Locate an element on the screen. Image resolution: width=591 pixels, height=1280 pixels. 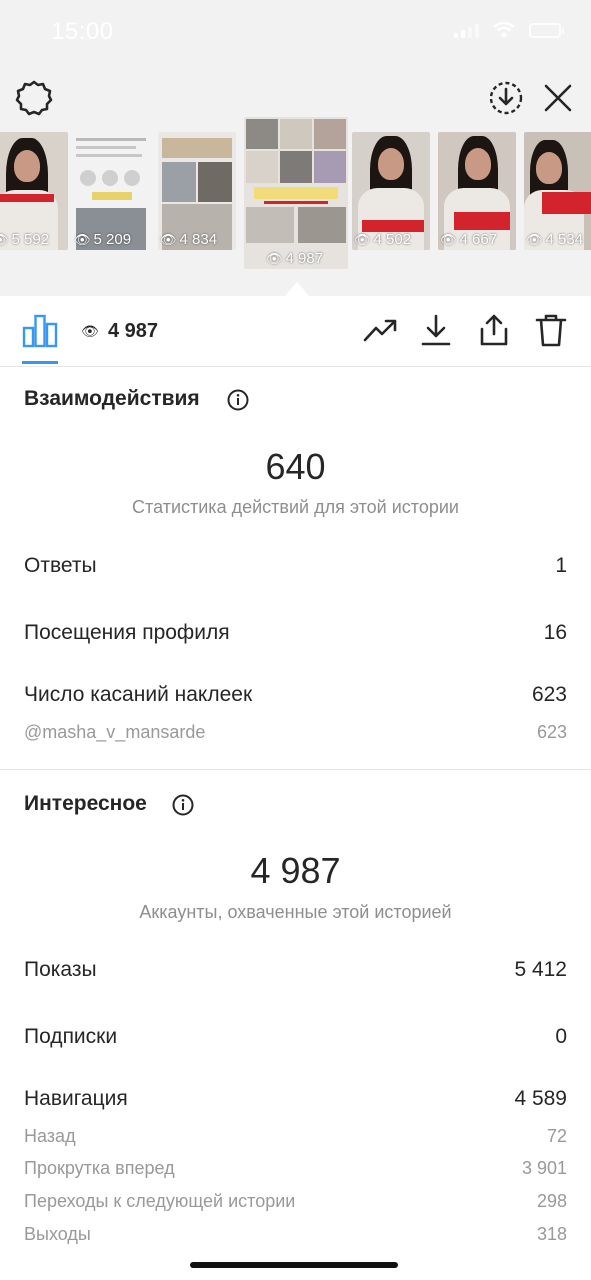
story-thumbnail: 👁 4 534 is located at coordinates (557, 191).